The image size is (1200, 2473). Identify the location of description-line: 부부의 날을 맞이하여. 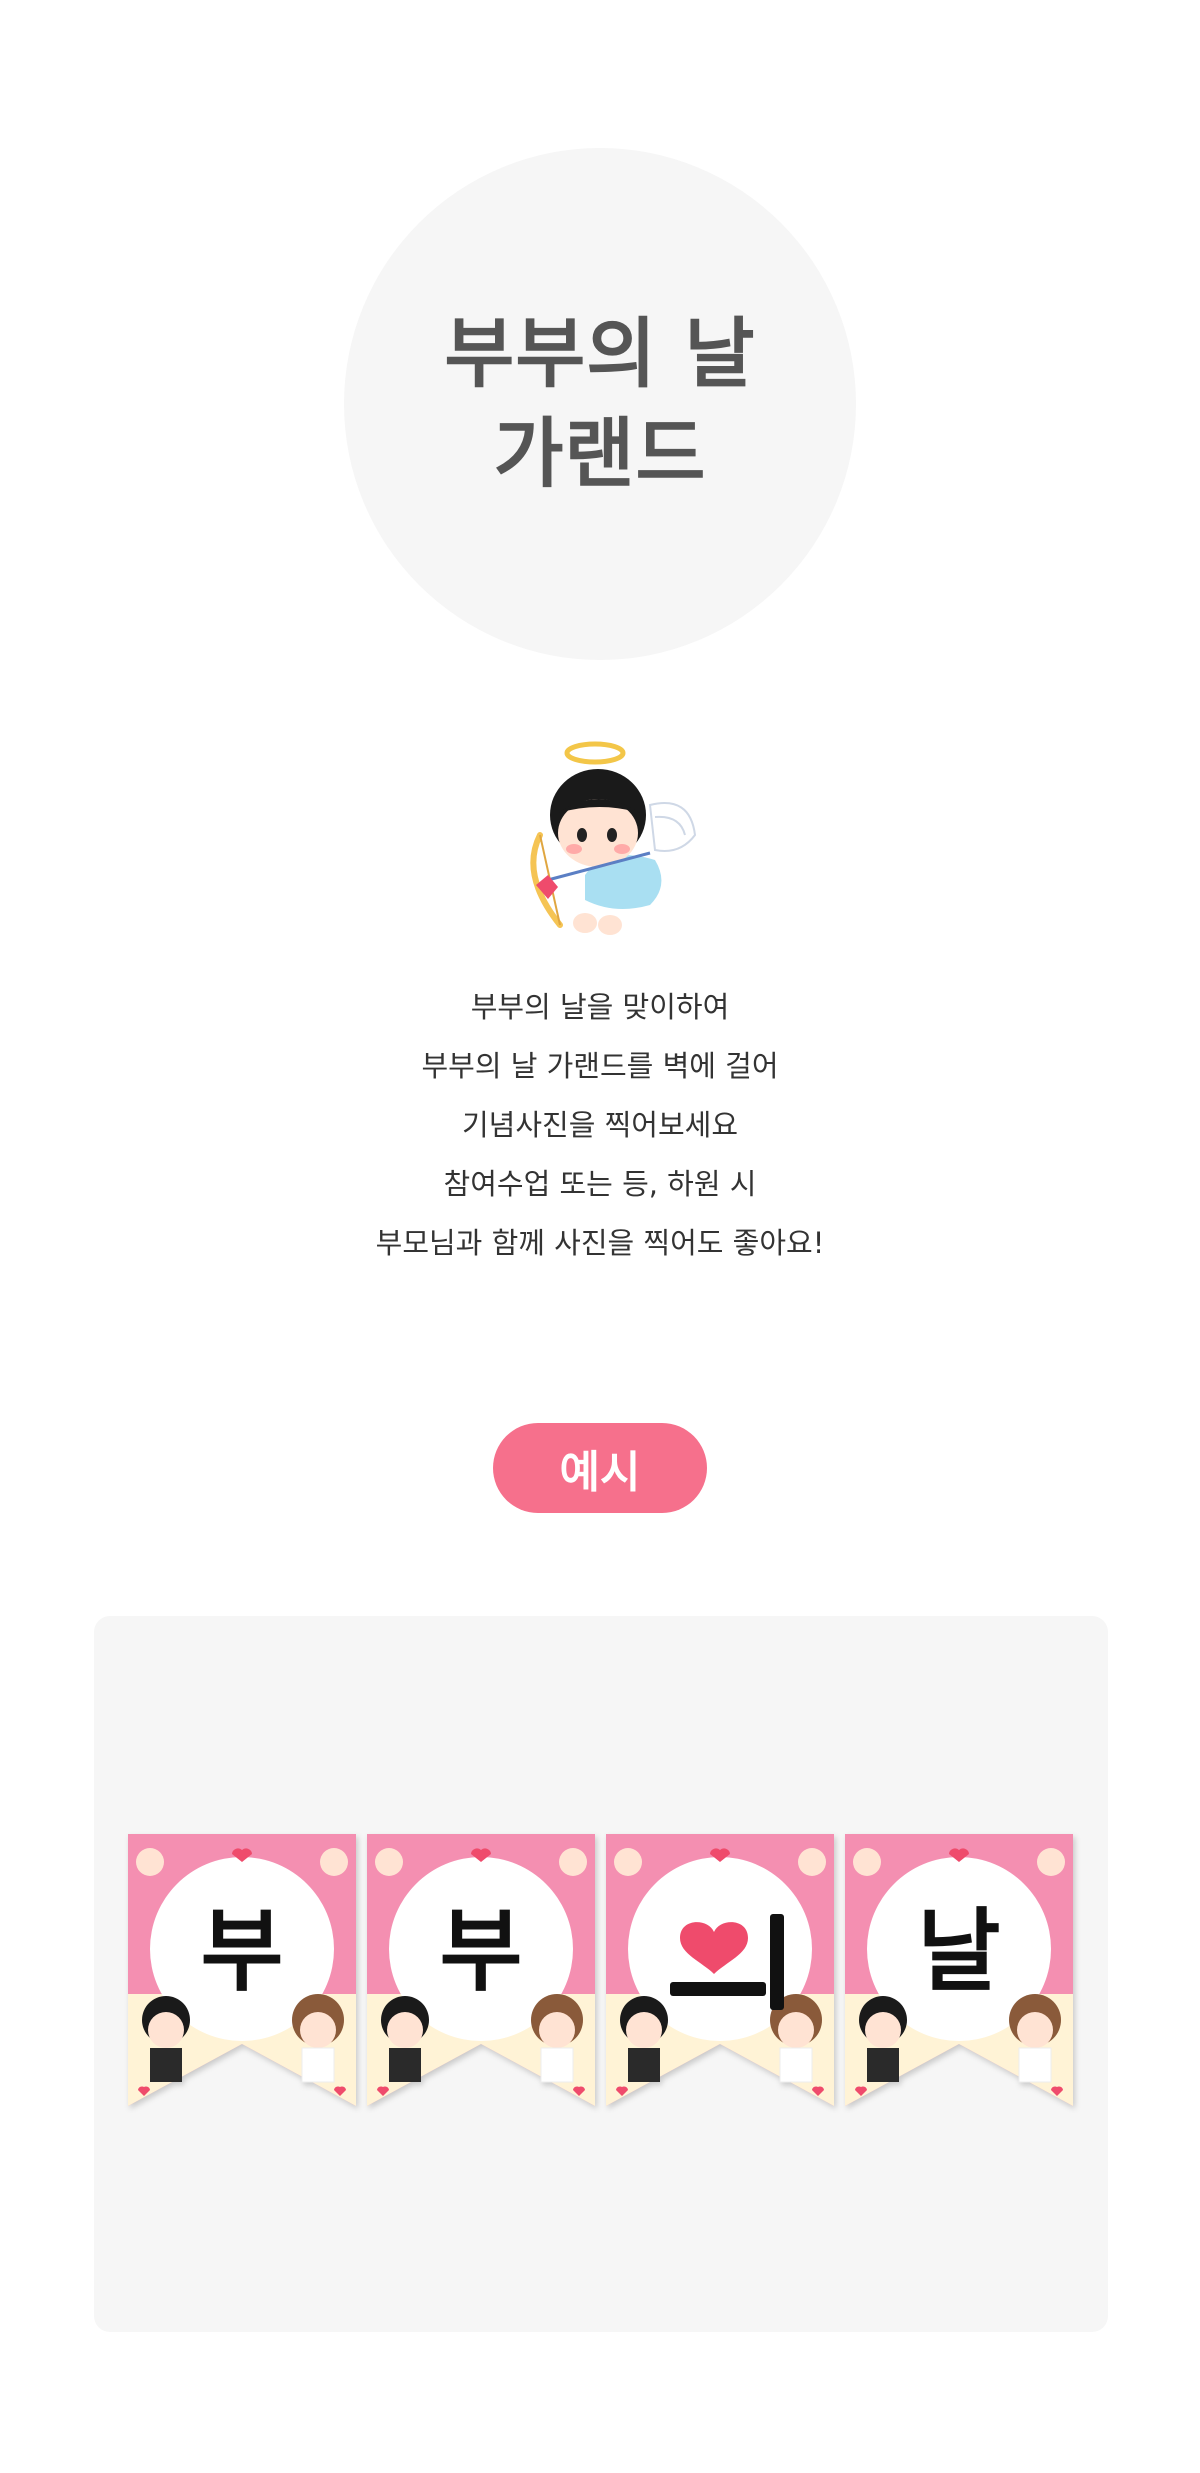
(600, 1007).